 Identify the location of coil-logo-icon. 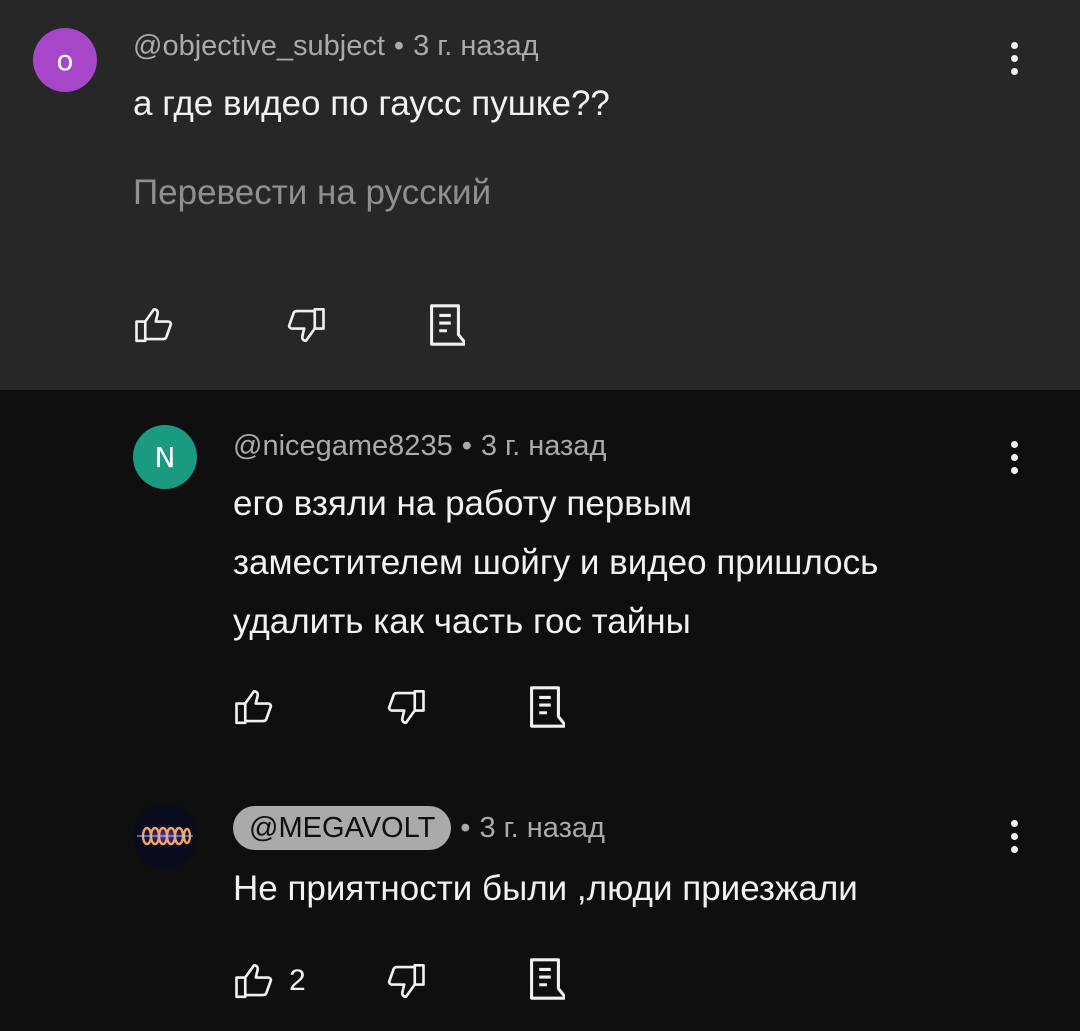
(165, 836).